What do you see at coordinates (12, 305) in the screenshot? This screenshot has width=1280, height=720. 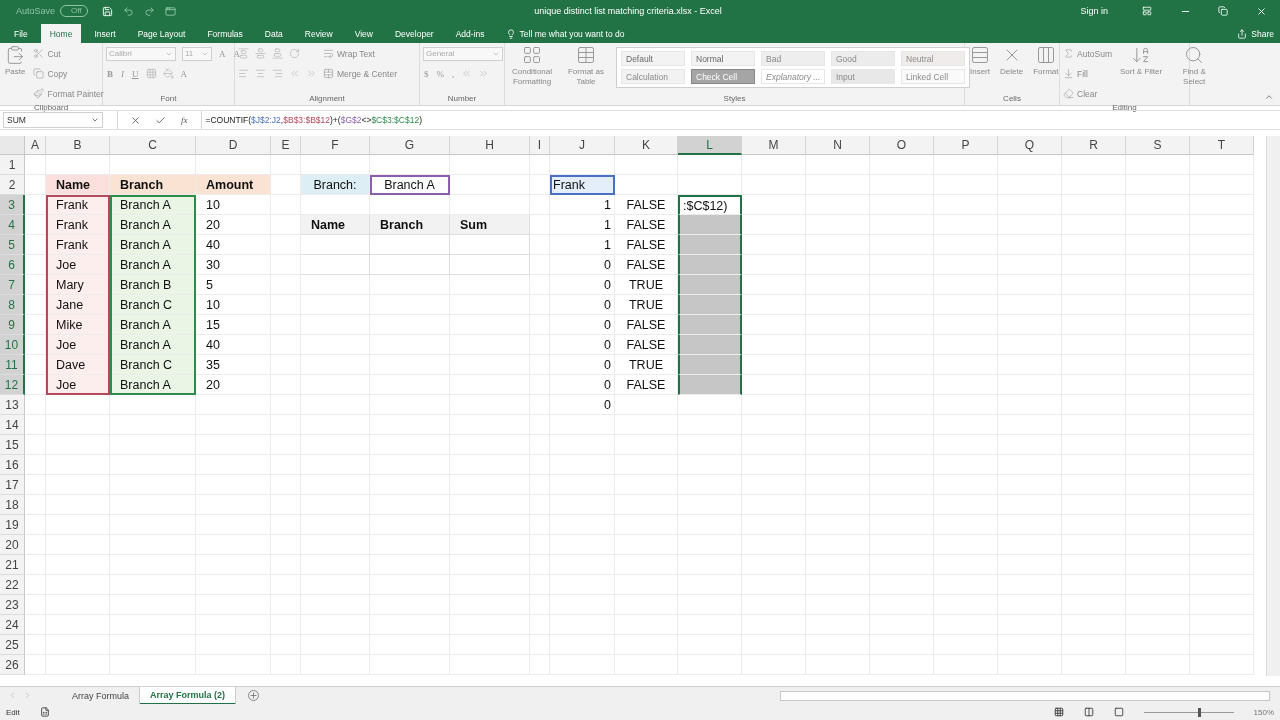 I see `row-header: 8` at bounding box center [12, 305].